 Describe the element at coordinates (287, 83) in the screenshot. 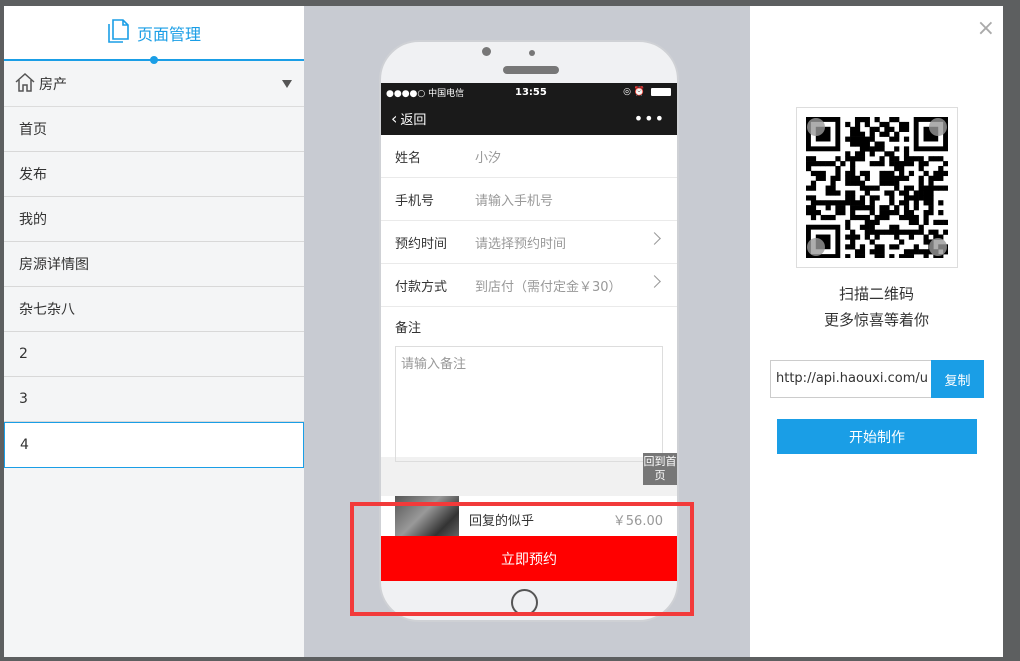

I see `chevron-down-icon` at that location.